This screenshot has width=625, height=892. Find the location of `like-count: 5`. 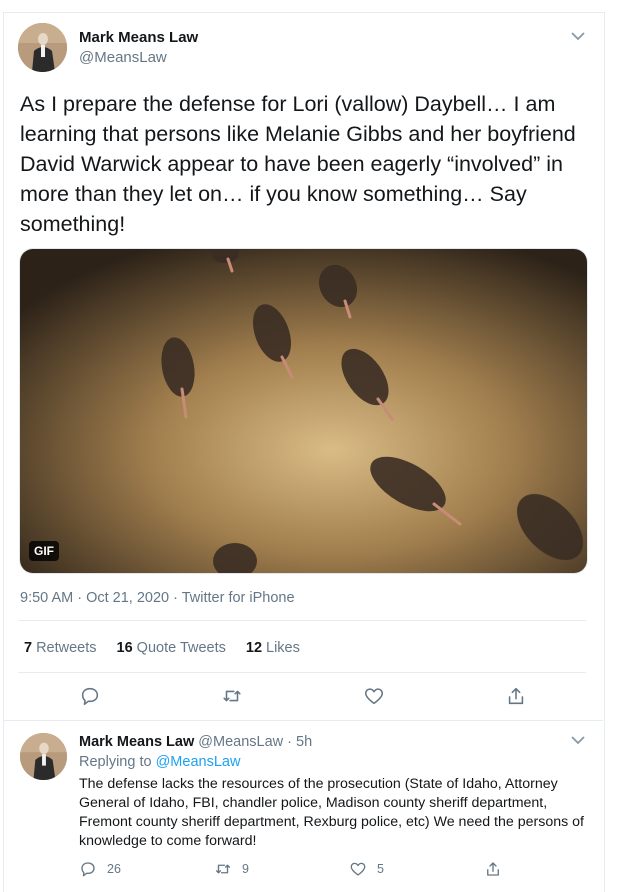

like-count: 5 is located at coordinates (380, 869).